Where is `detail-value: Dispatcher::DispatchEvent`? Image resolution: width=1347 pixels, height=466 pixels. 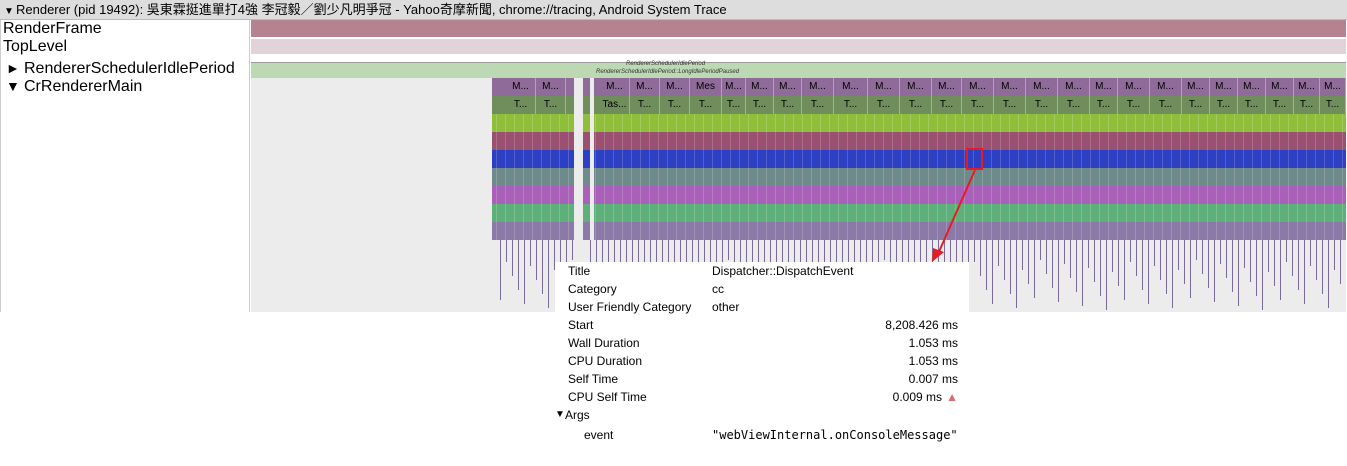
detail-value: Dispatcher::DispatchEvent is located at coordinates (783, 271).